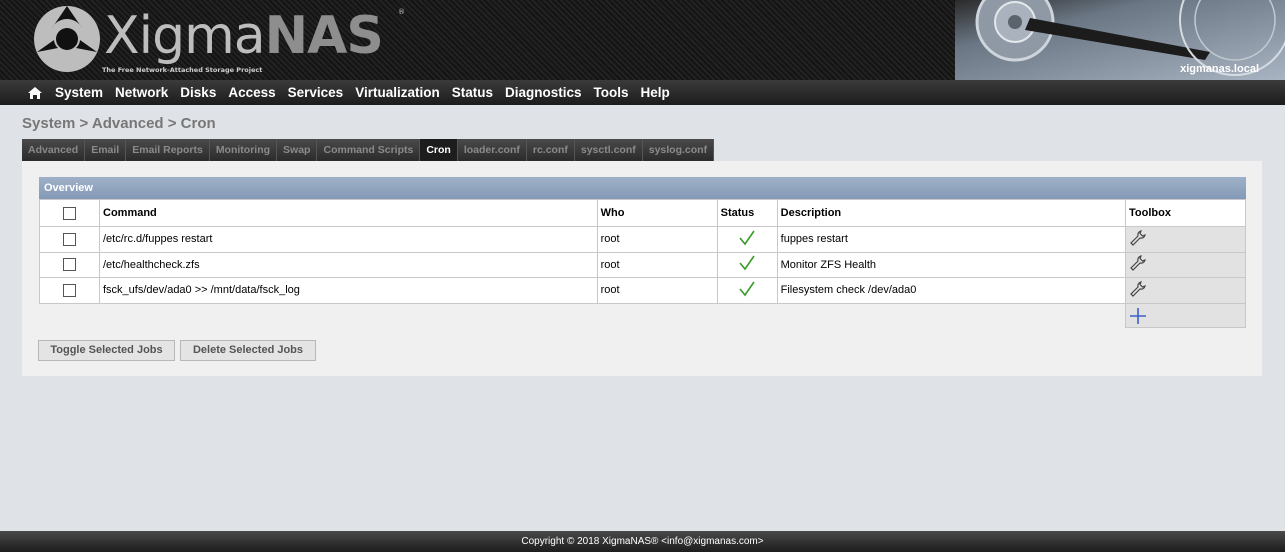 The width and height of the screenshot is (1285, 552). I want to click on logo-text-nas: NAS, so click(324, 36).